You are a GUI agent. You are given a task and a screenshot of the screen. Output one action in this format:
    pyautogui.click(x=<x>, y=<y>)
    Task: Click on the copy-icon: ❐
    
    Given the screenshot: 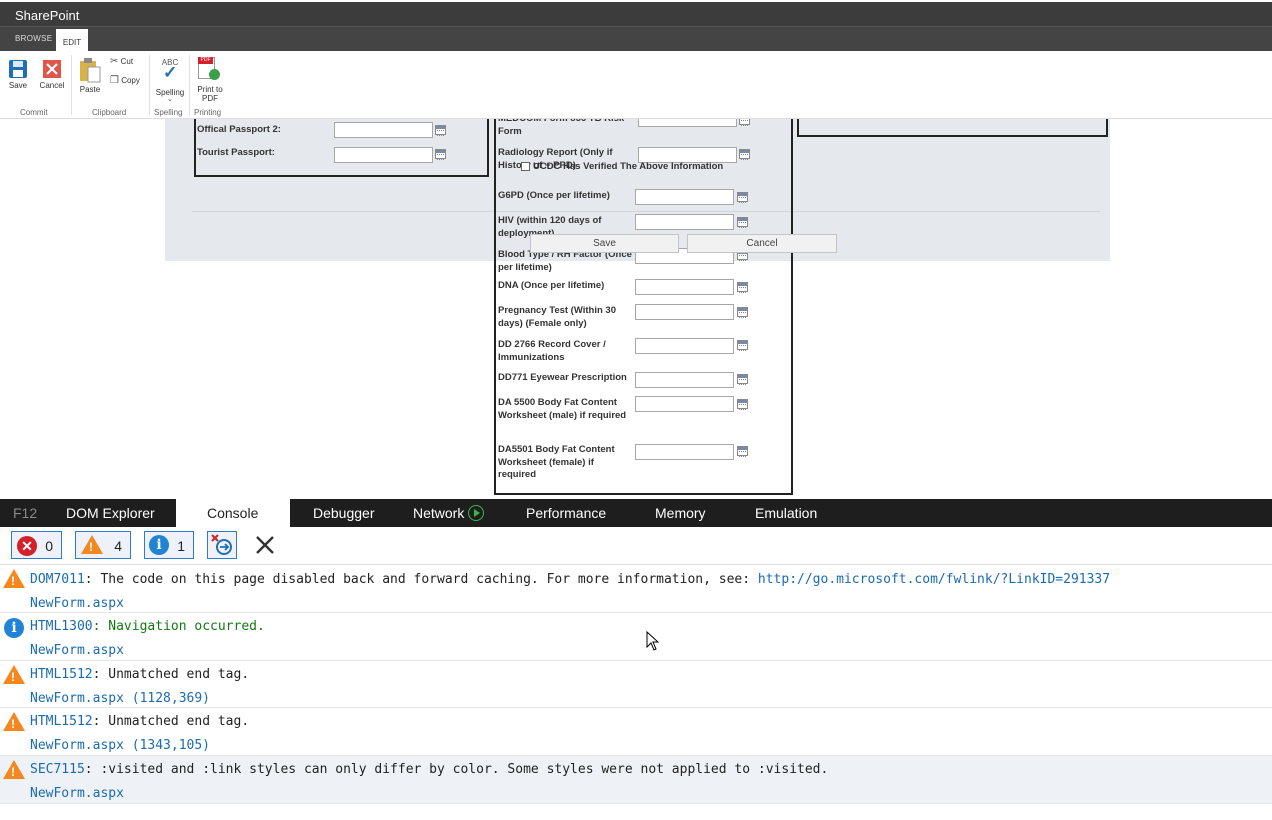 What is the action you would take?
    pyautogui.click(x=114, y=80)
    